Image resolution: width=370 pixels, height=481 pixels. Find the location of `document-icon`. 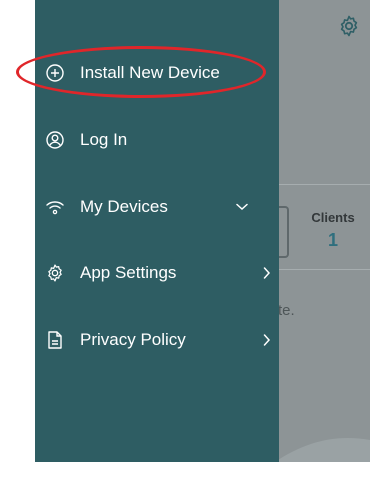

document-icon is located at coordinates (55, 340).